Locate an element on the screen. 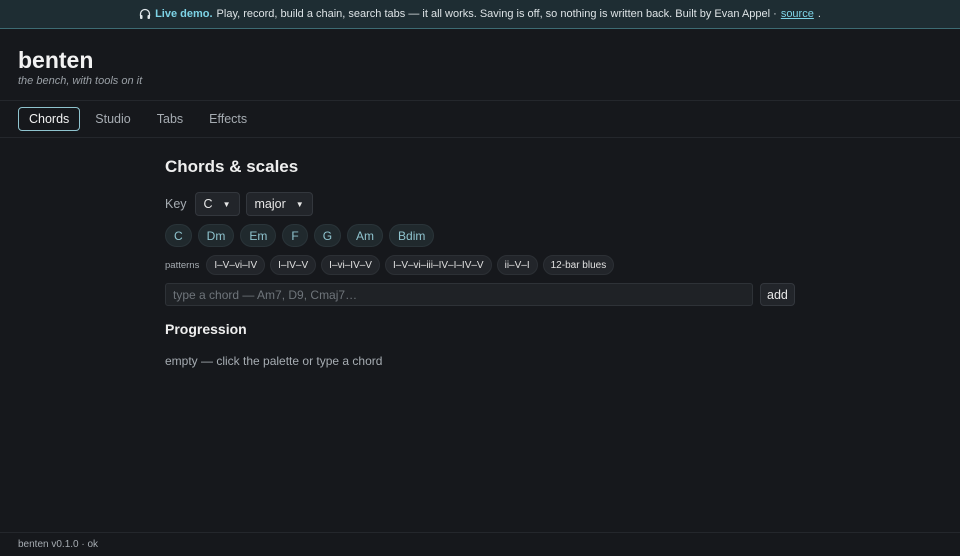  pattern-button: ii–V–I is located at coordinates (517, 265).